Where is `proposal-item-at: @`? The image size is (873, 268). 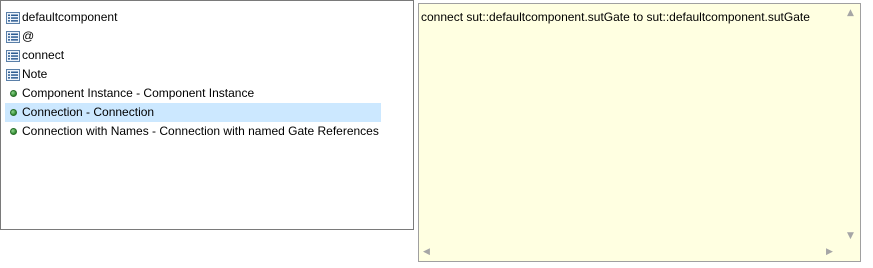 proposal-item-at: @ is located at coordinates (19, 36).